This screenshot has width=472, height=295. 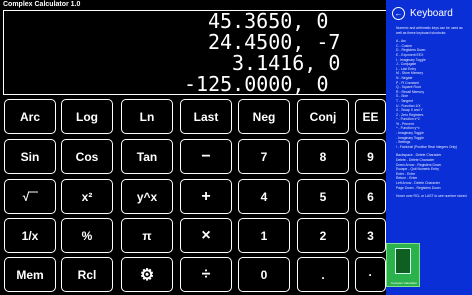 What do you see at coordinates (264, 274) in the screenshot?
I see `digit-0-button: 0` at bounding box center [264, 274].